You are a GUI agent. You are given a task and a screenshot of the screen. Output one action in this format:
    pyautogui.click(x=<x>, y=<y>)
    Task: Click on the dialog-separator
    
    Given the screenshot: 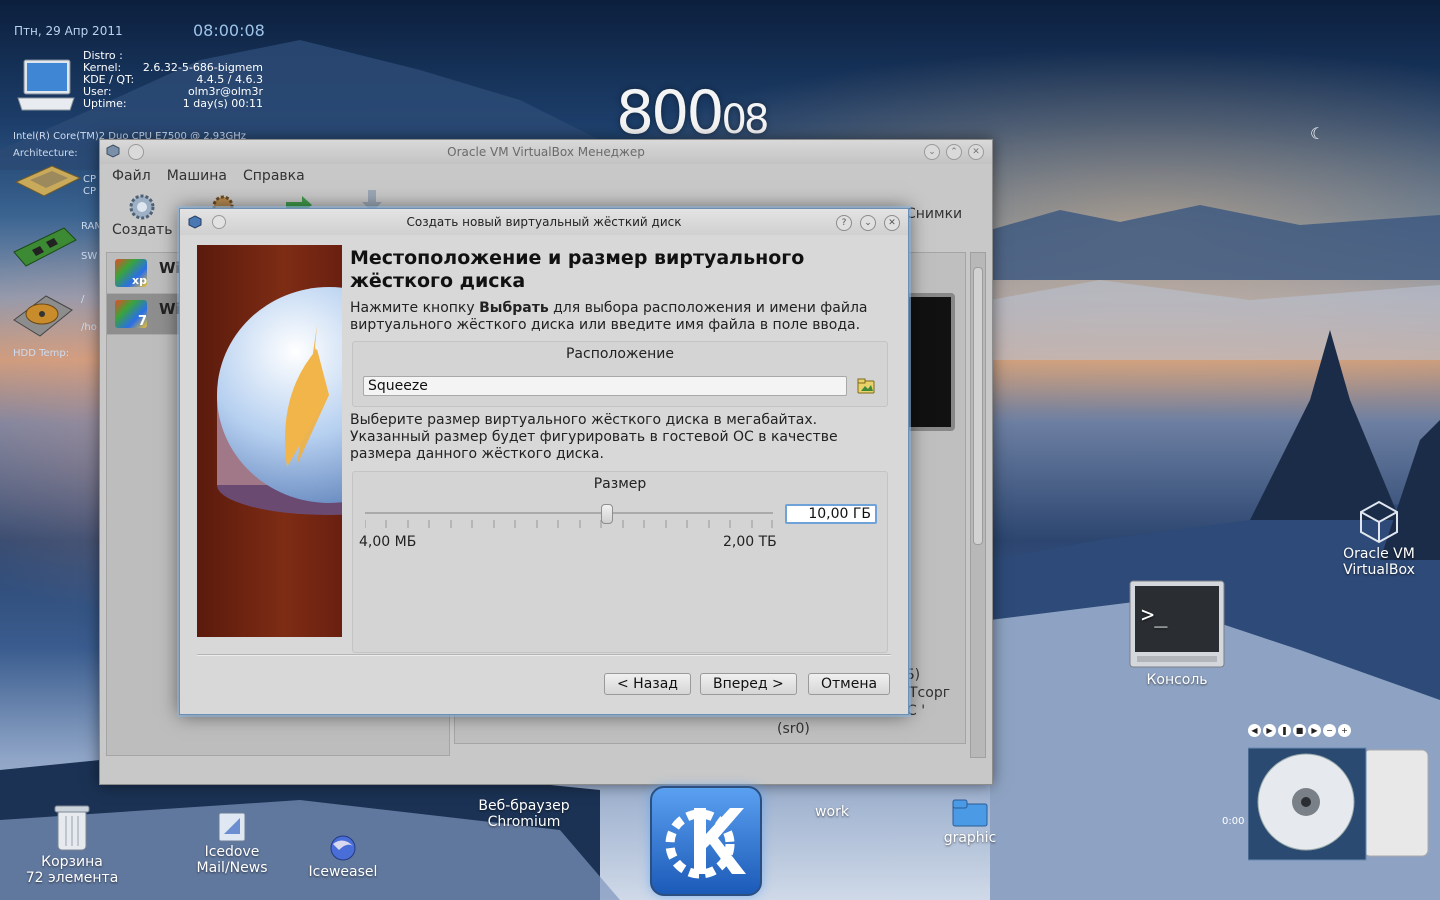 What is the action you would take?
    pyautogui.click(x=544, y=655)
    